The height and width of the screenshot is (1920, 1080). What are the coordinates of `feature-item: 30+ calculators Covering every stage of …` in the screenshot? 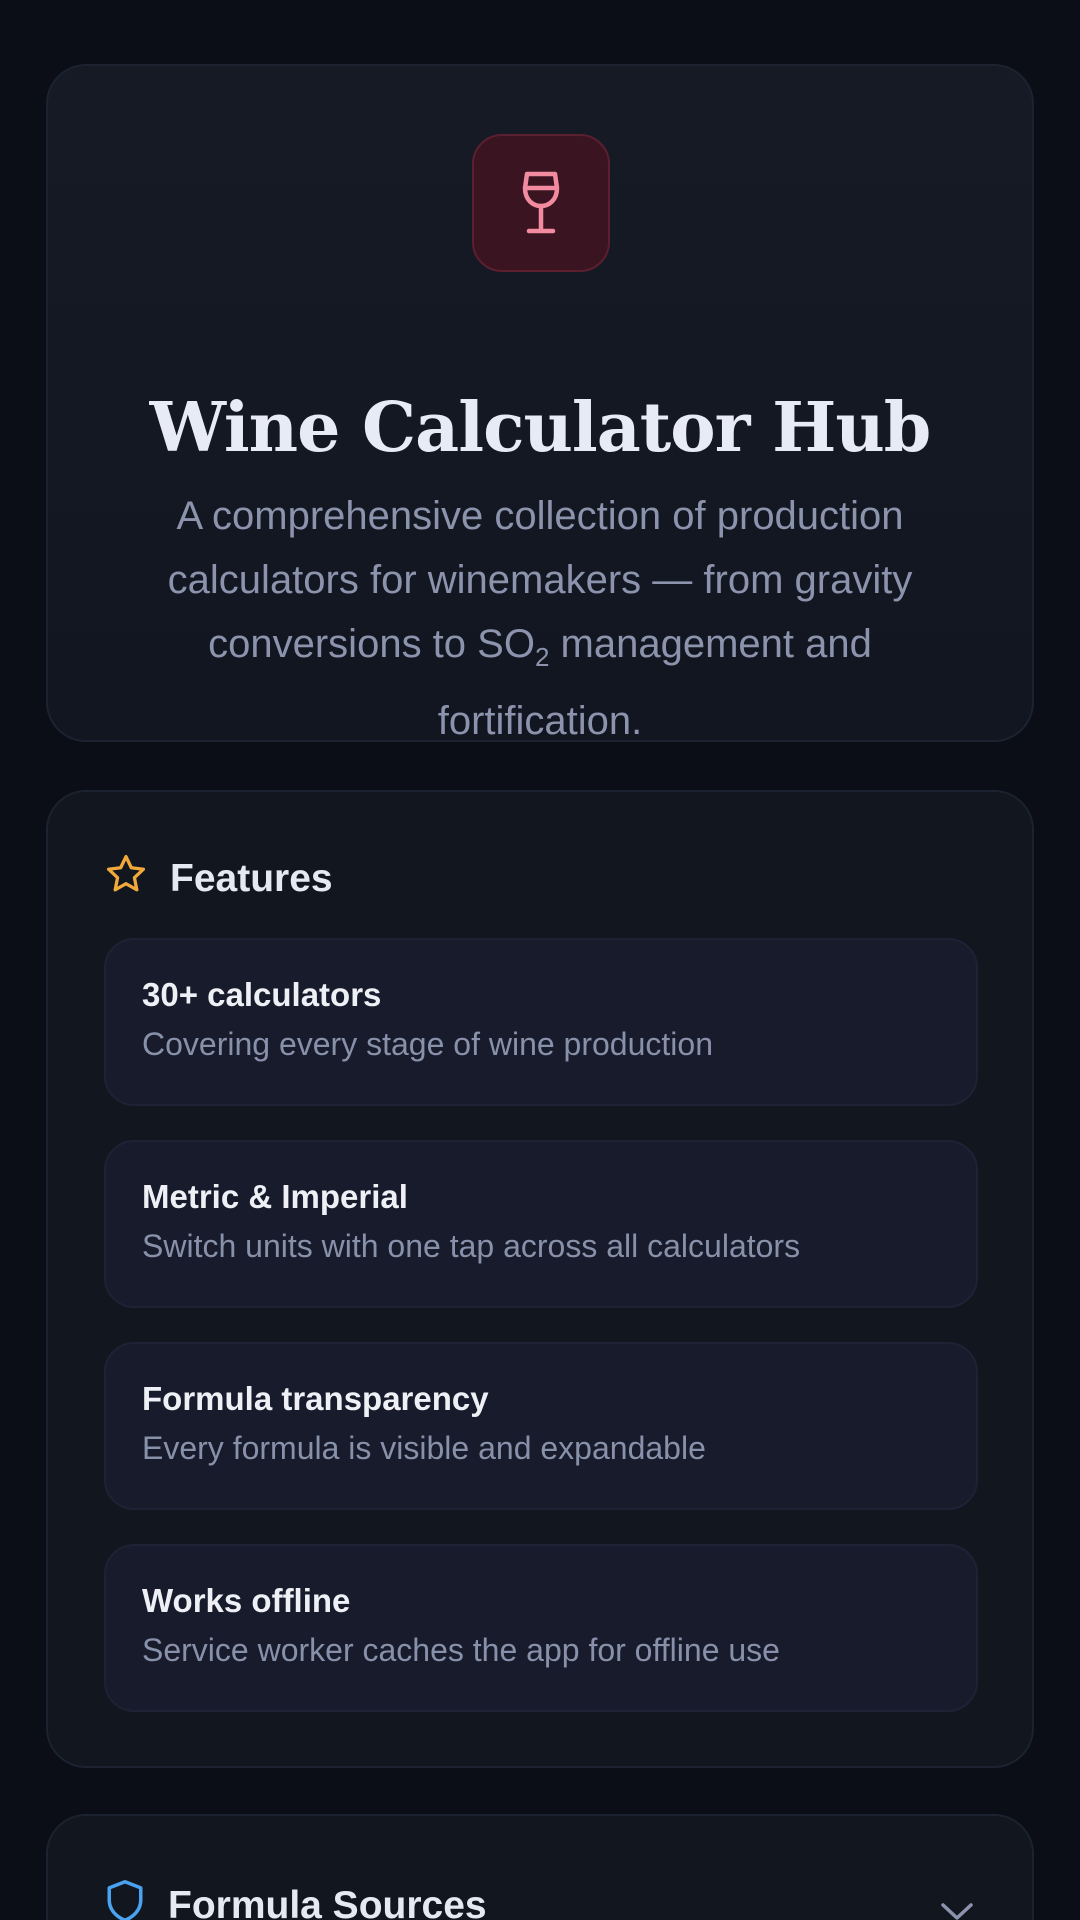 It's located at (541, 1022).